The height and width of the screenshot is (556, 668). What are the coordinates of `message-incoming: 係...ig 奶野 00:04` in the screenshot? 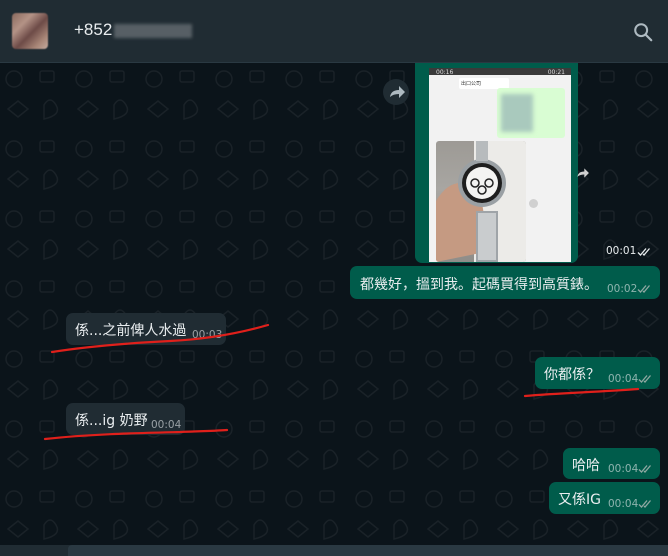 It's located at (125, 419).